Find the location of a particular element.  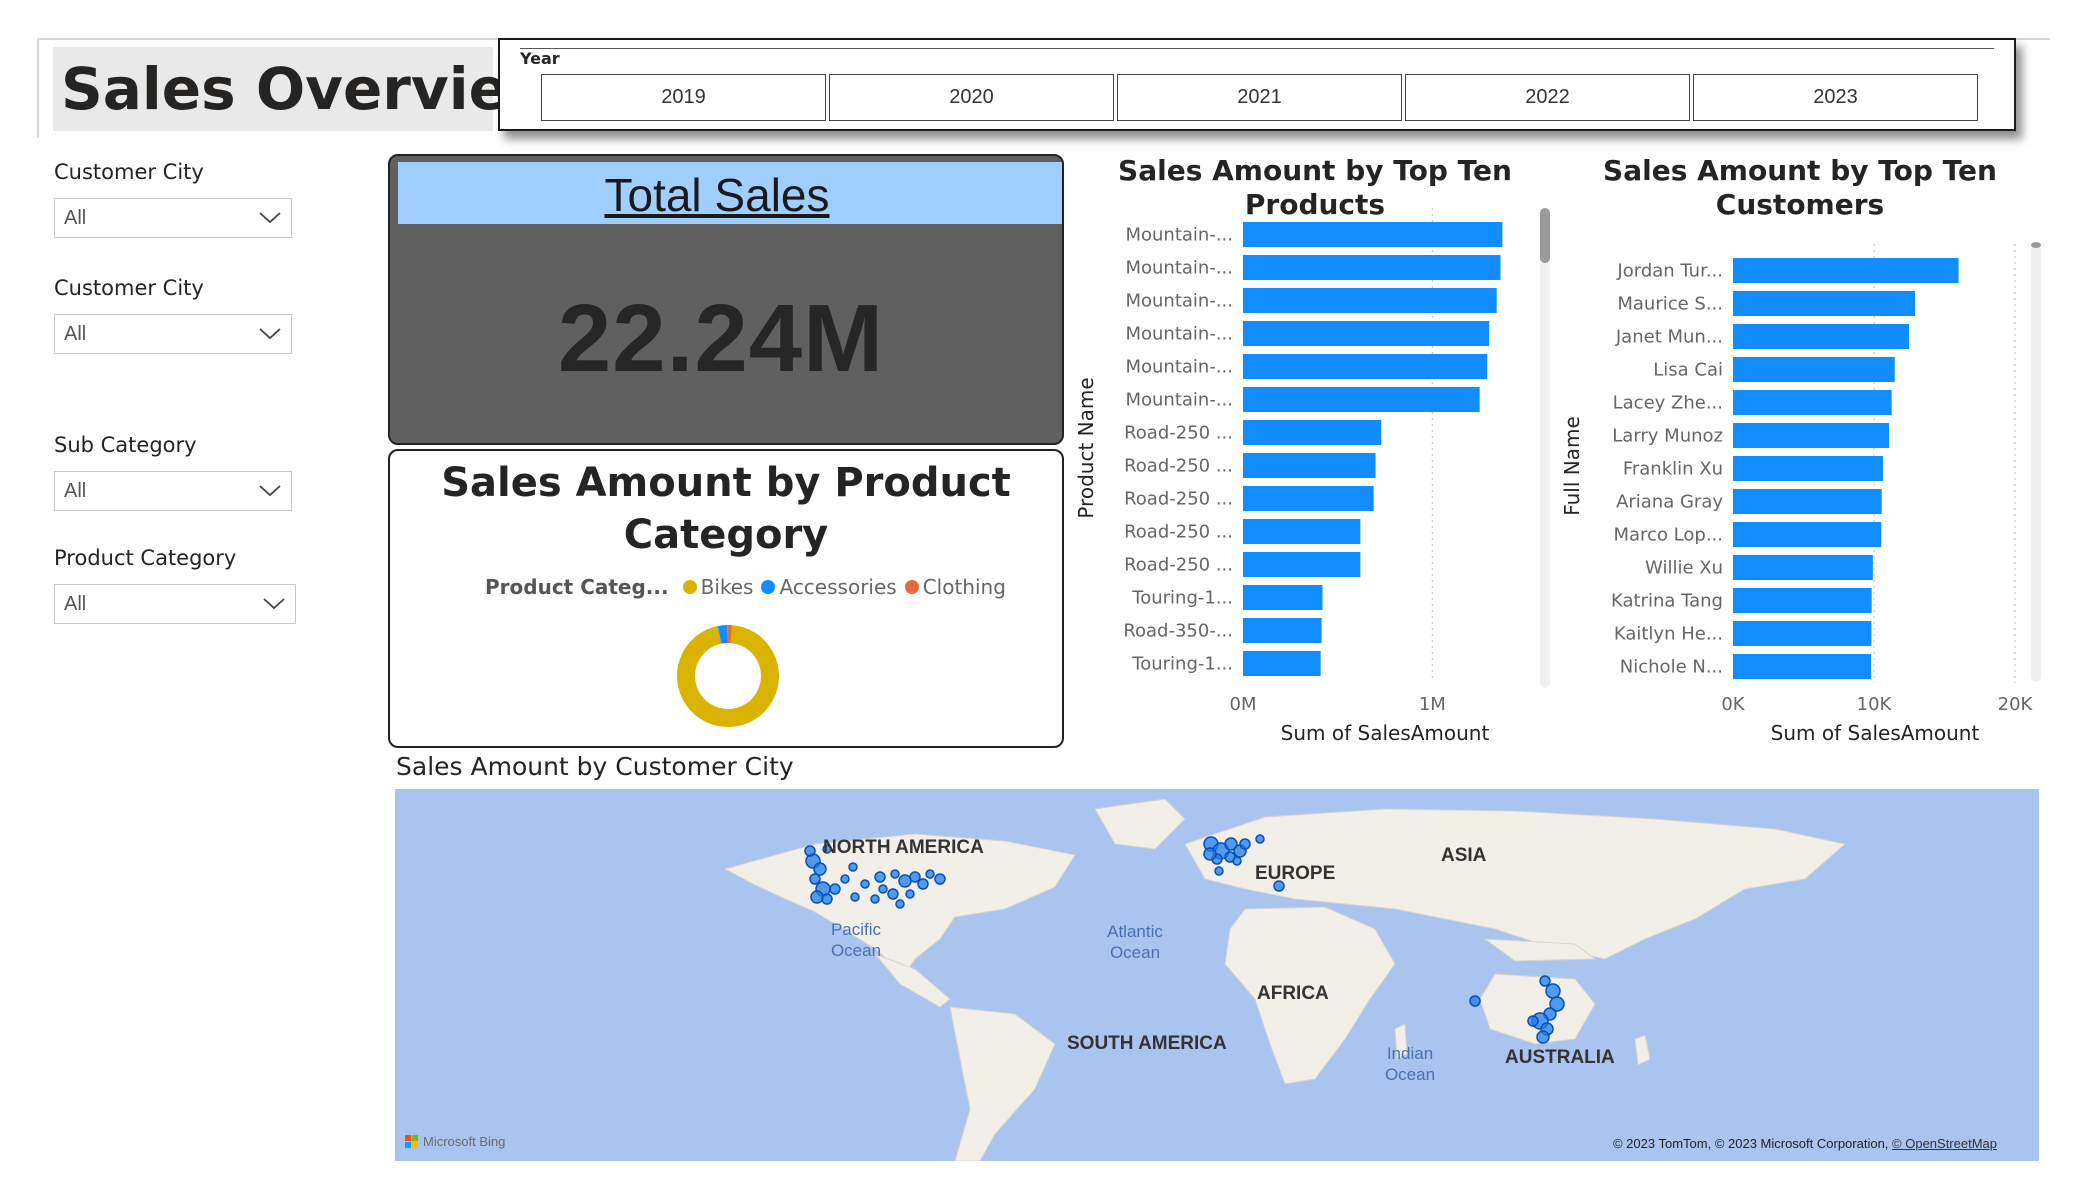

x-tick-label: 0K is located at coordinates (1733, 704).